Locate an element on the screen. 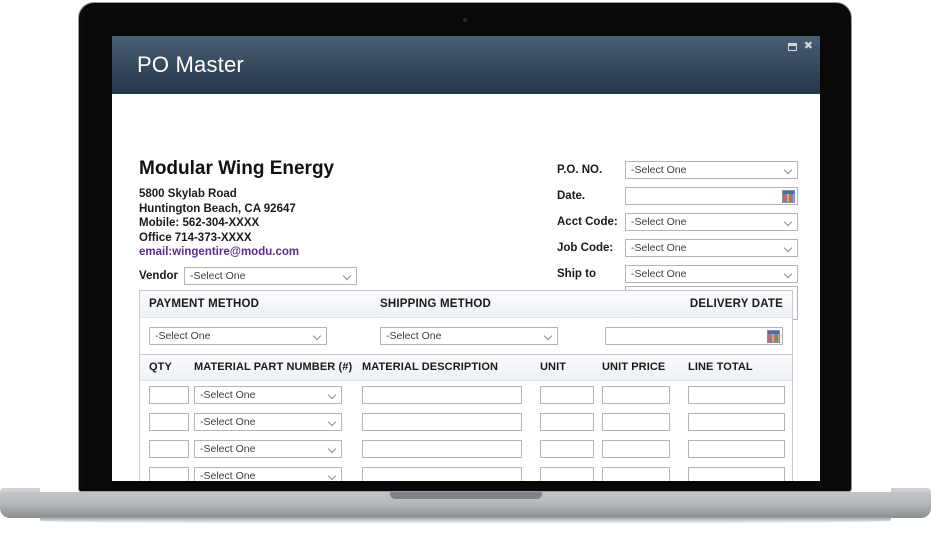 Image resolution: width=931 pixels, height=535 pixels. webcam-icon is located at coordinates (465, 20).